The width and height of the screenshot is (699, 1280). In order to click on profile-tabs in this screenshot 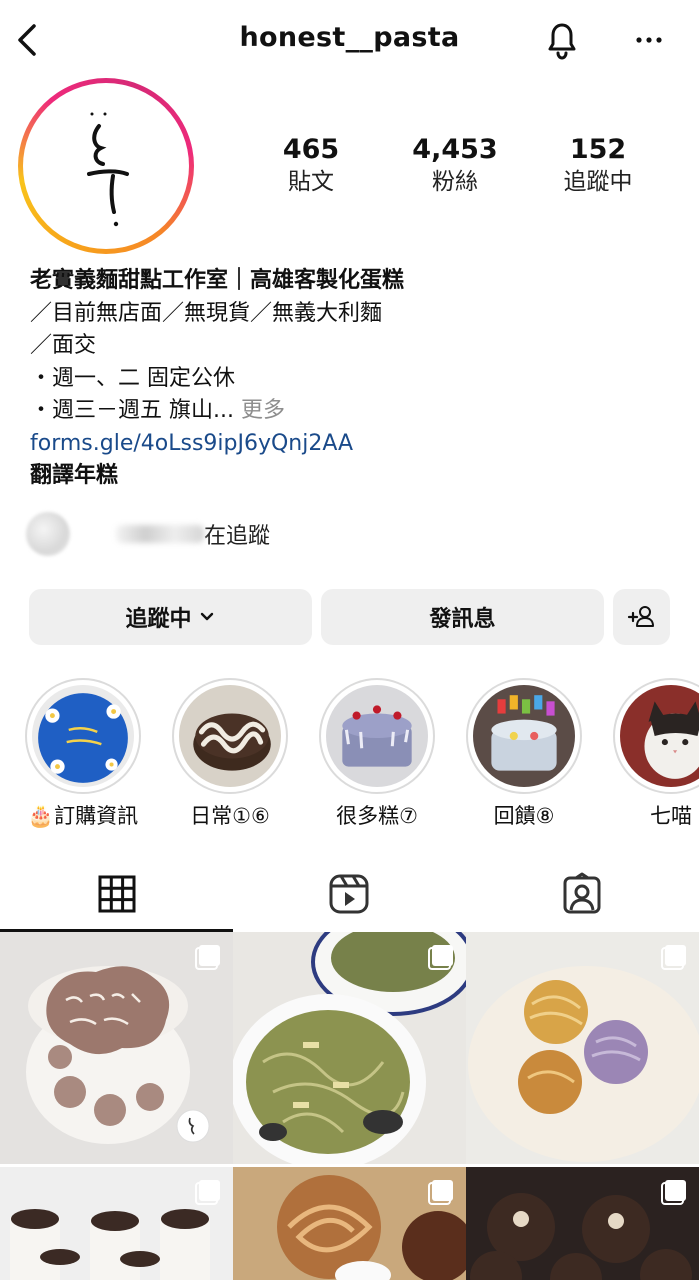, I will do `click(349, 894)`.